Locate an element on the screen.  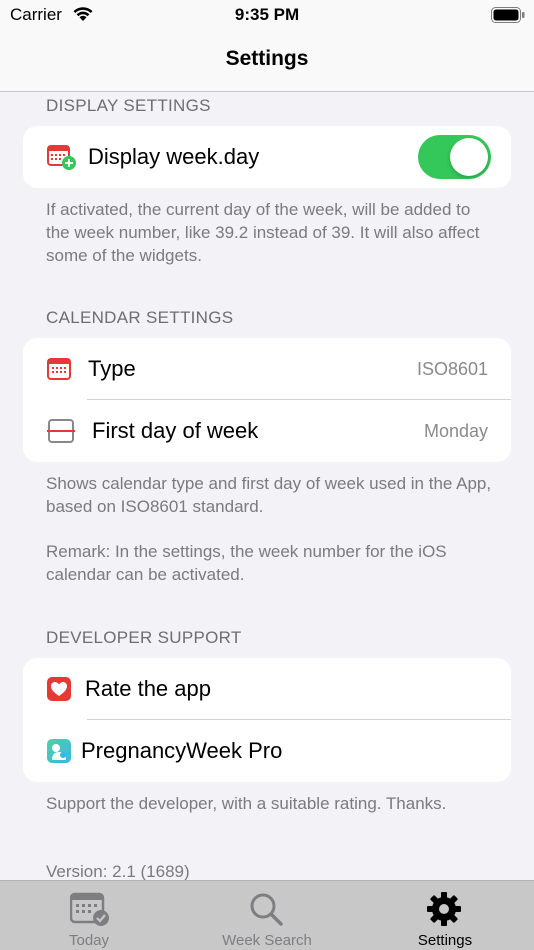
navigation-bar: Settings is located at coordinates (267, 61).